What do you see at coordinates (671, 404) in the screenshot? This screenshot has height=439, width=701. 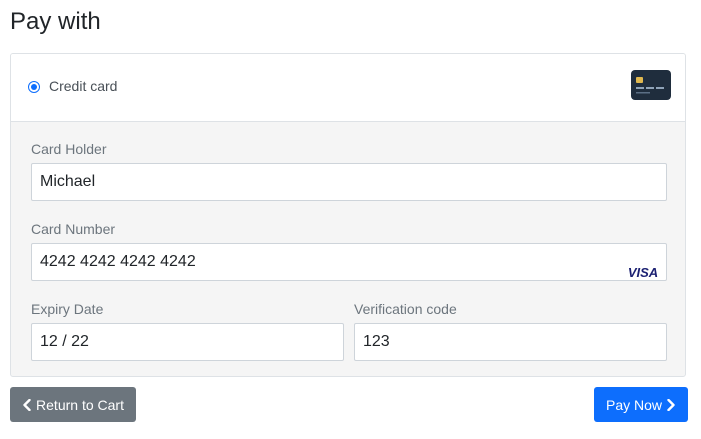 I see `chevron-right-icon` at bounding box center [671, 404].